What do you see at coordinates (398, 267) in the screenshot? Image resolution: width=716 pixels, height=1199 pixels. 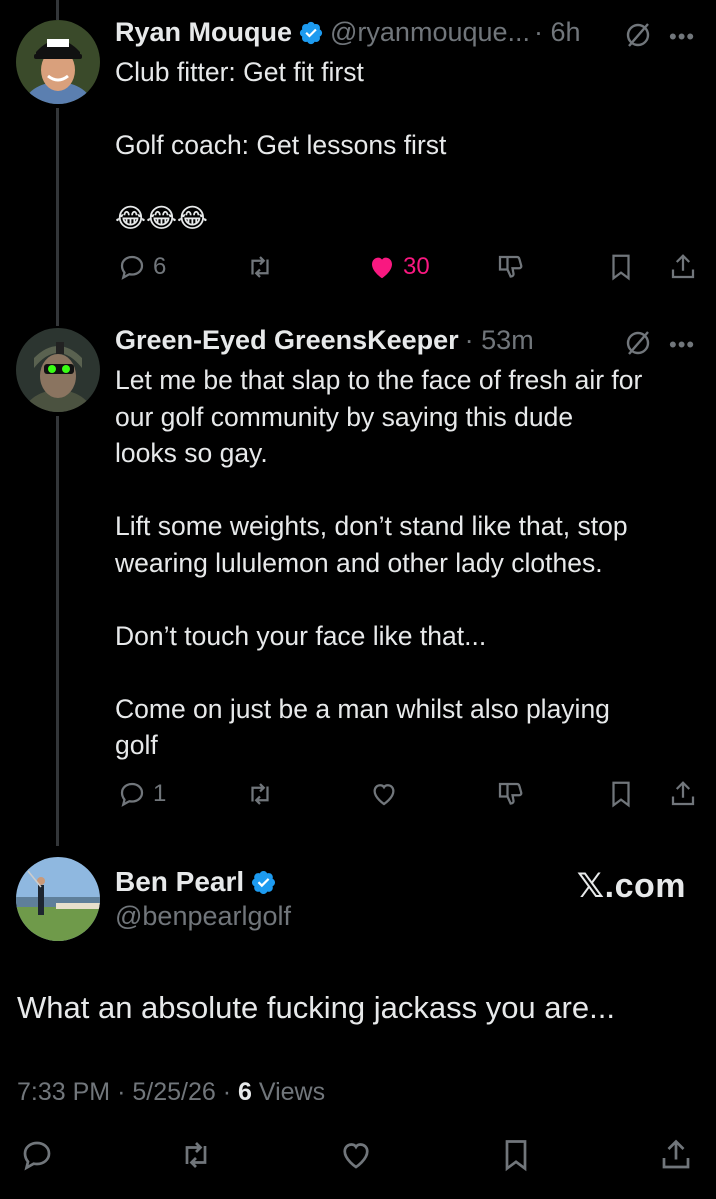 I see `like-button: 30` at bounding box center [398, 267].